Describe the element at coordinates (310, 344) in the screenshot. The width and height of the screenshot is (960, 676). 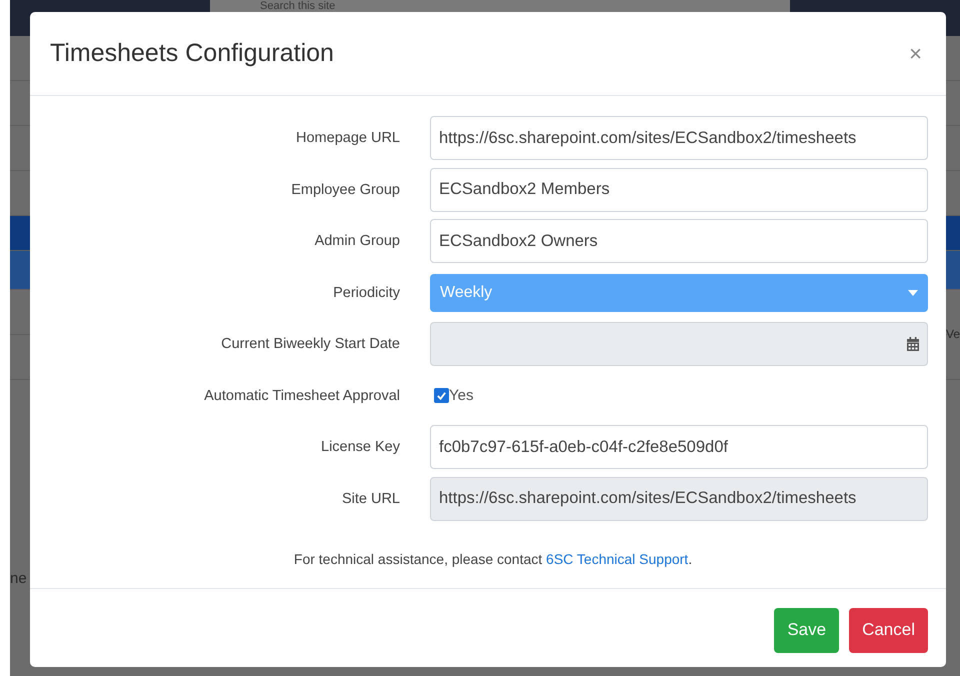
I see `field-label: Current Biweekly Start Date` at that location.